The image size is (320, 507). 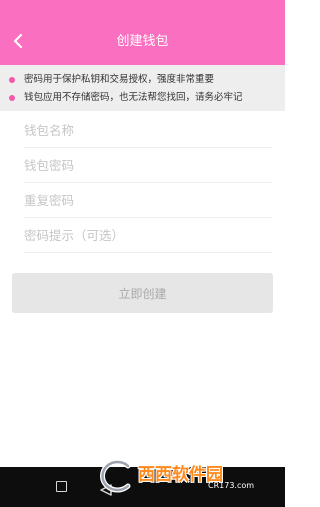 What do you see at coordinates (119, 79) in the screenshot?
I see `notice-text: 密码用于保护私钥和交易授权，强度非常重要` at bounding box center [119, 79].